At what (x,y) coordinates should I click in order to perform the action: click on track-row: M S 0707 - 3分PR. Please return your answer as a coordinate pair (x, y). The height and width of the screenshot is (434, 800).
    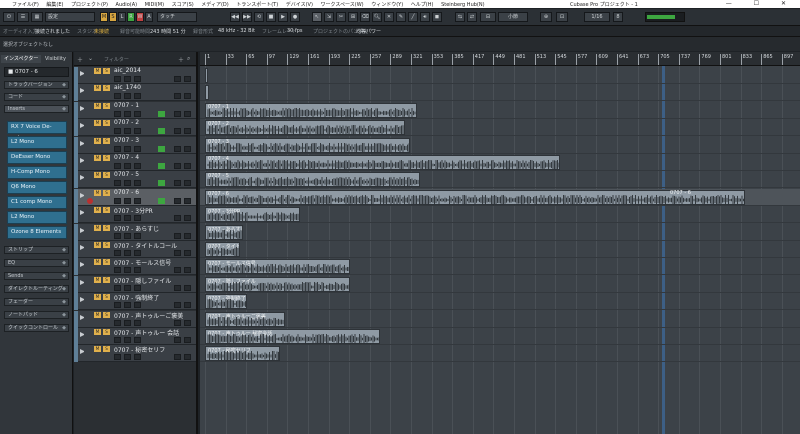
    Looking at the image, I should click on (135, 215).